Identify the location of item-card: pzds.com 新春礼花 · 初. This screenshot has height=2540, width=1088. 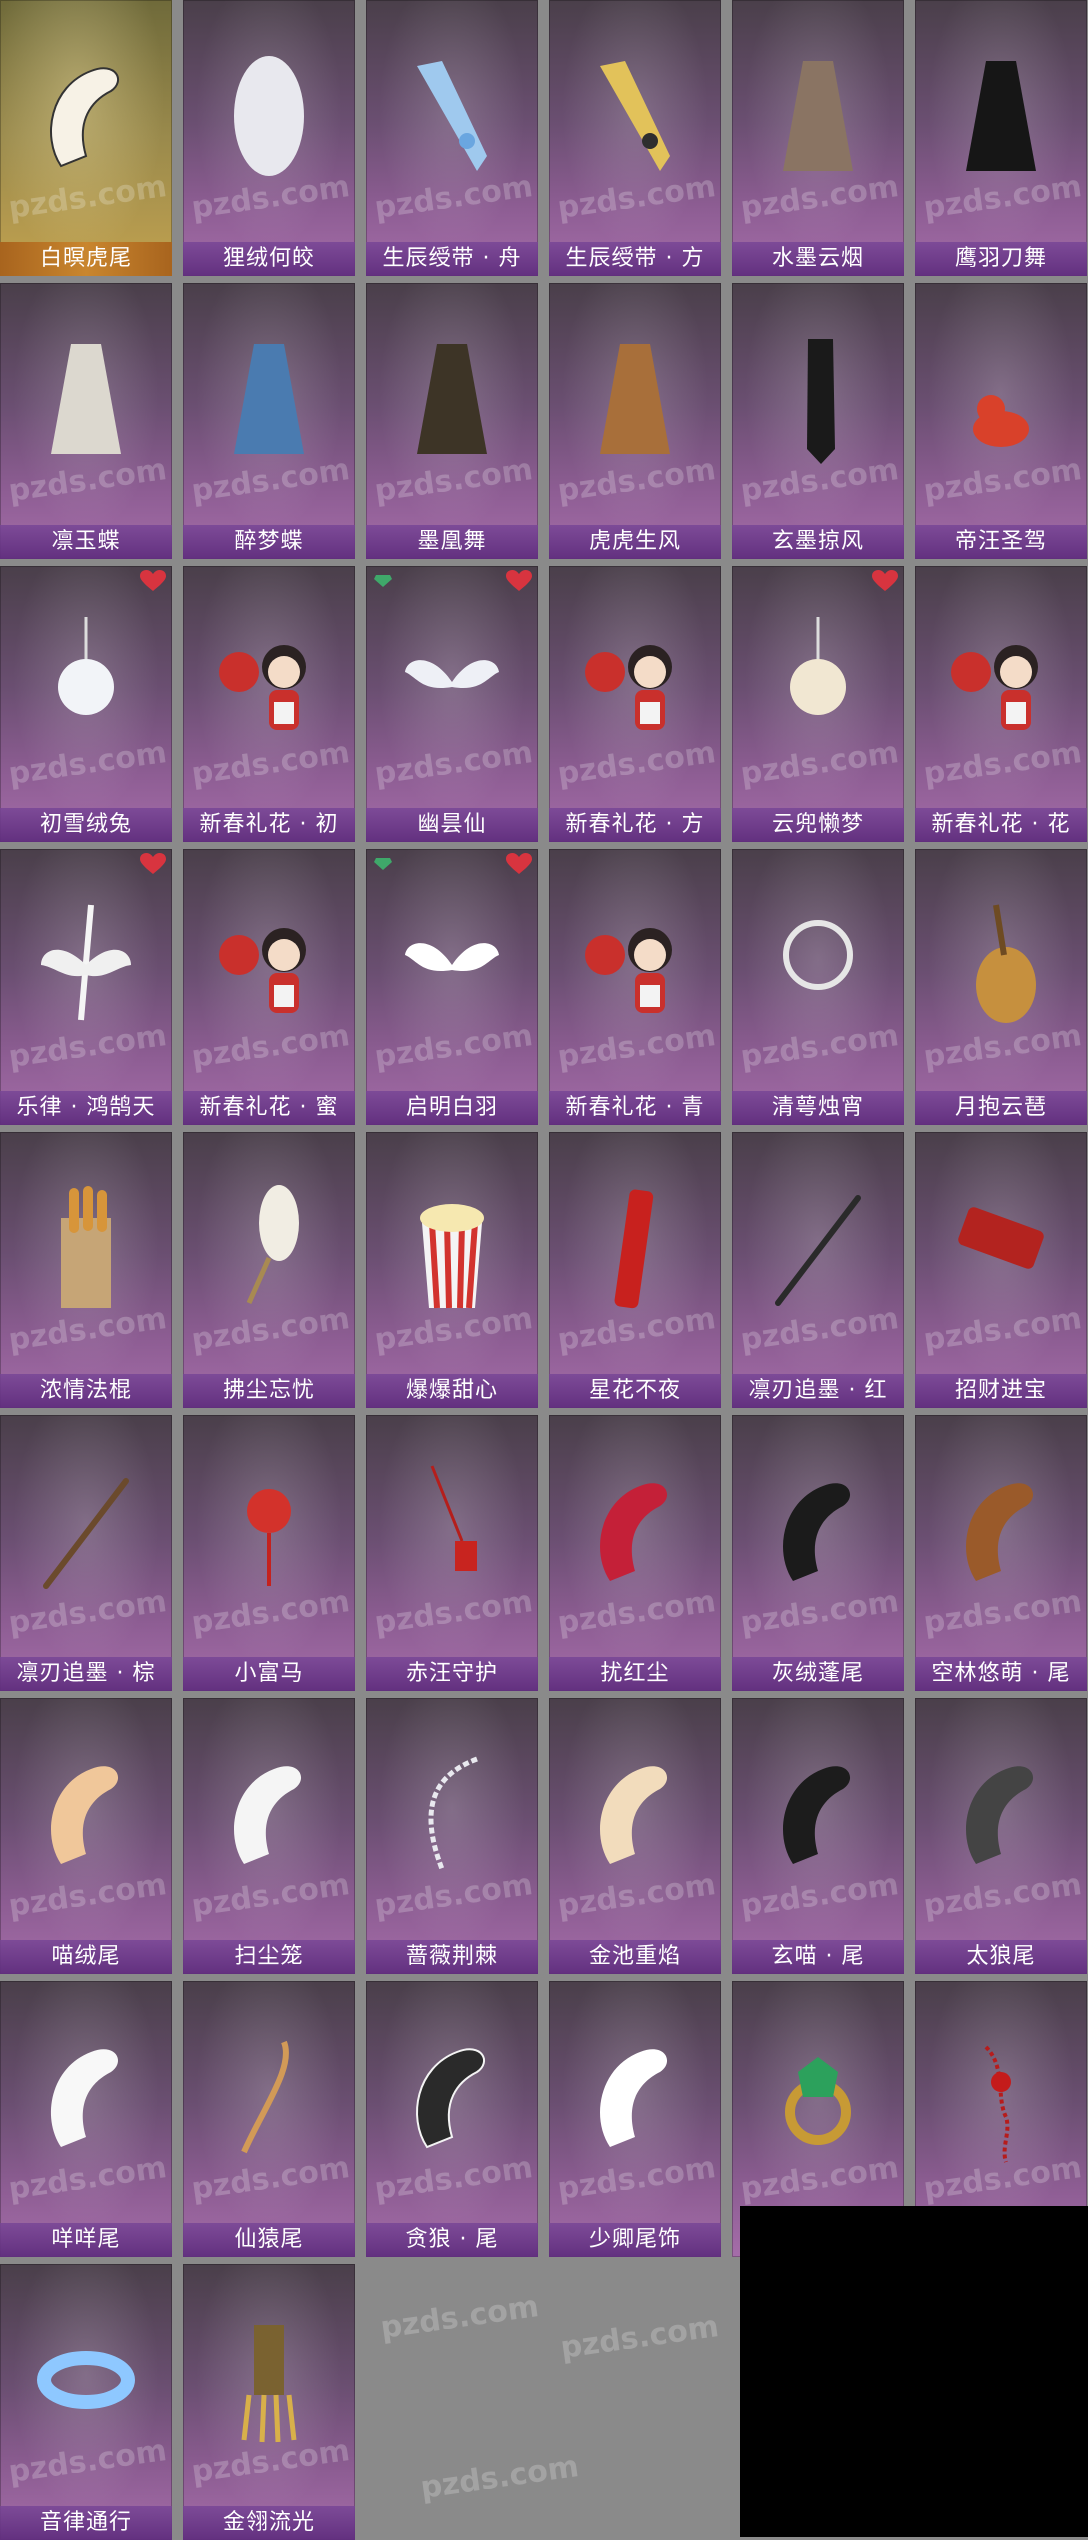
(269, 704).